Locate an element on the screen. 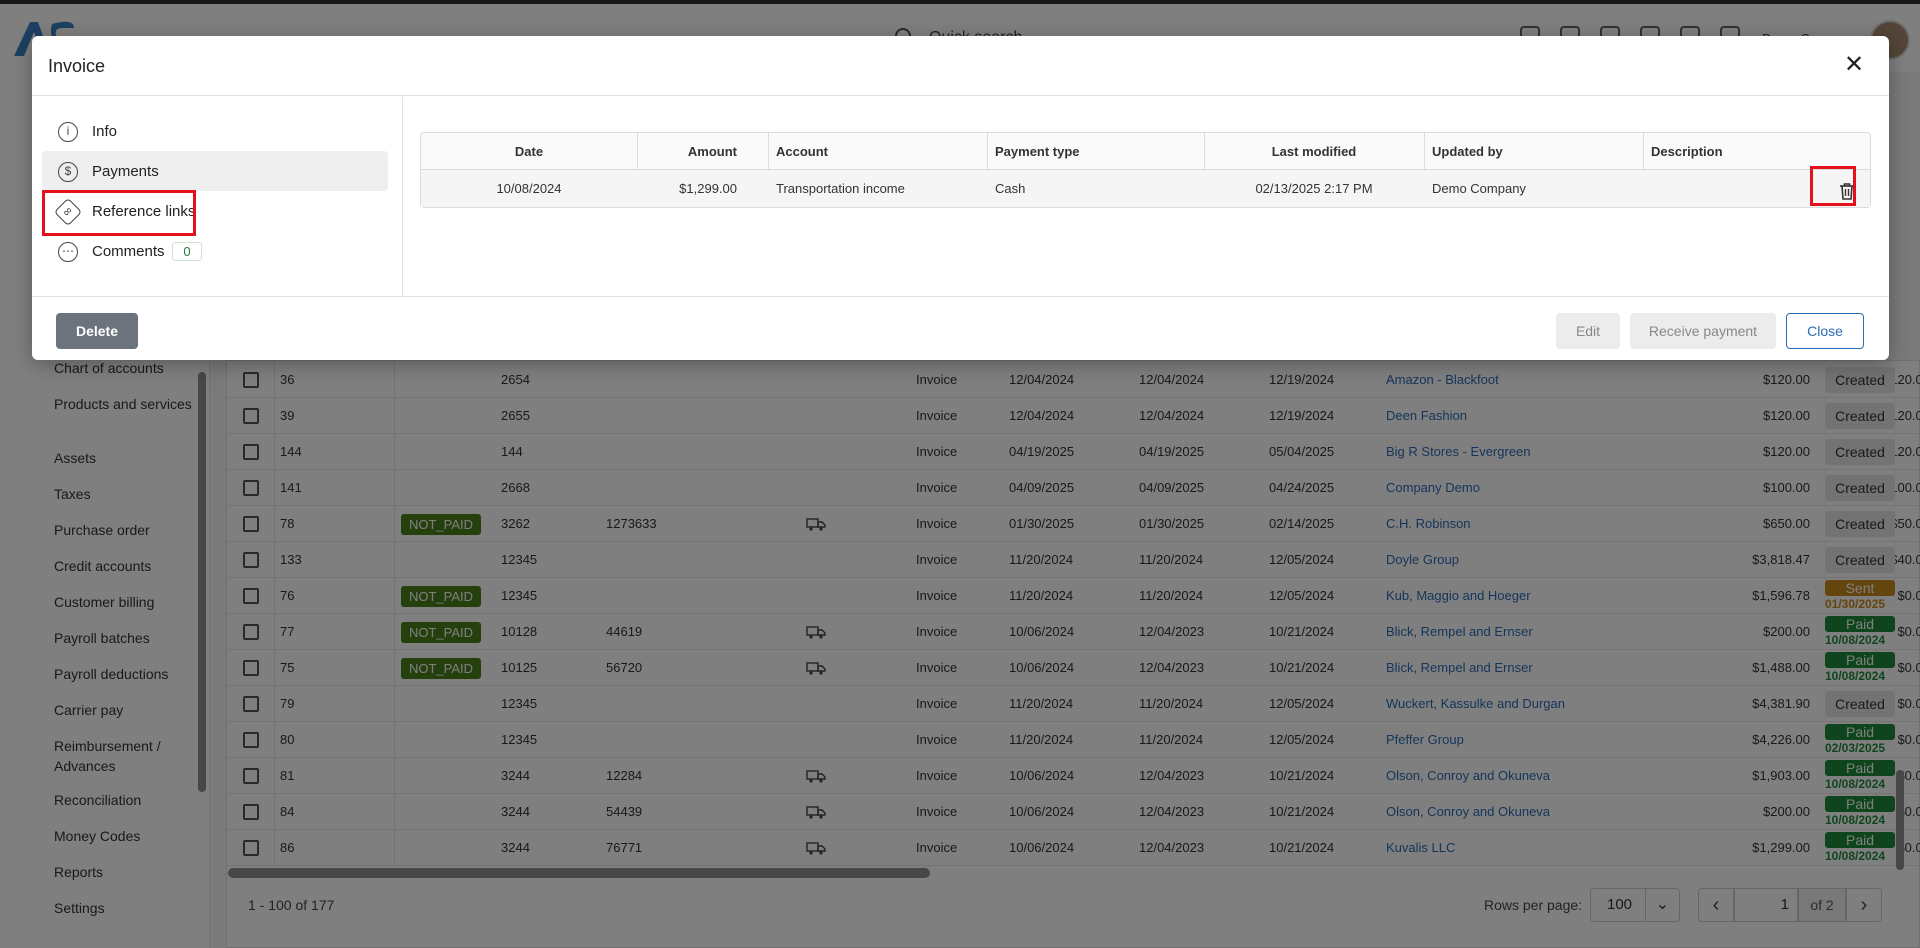 The height and width of the screenshot is (948, 1920). payment-account: Transportation income is located at coordinates (840, 188).